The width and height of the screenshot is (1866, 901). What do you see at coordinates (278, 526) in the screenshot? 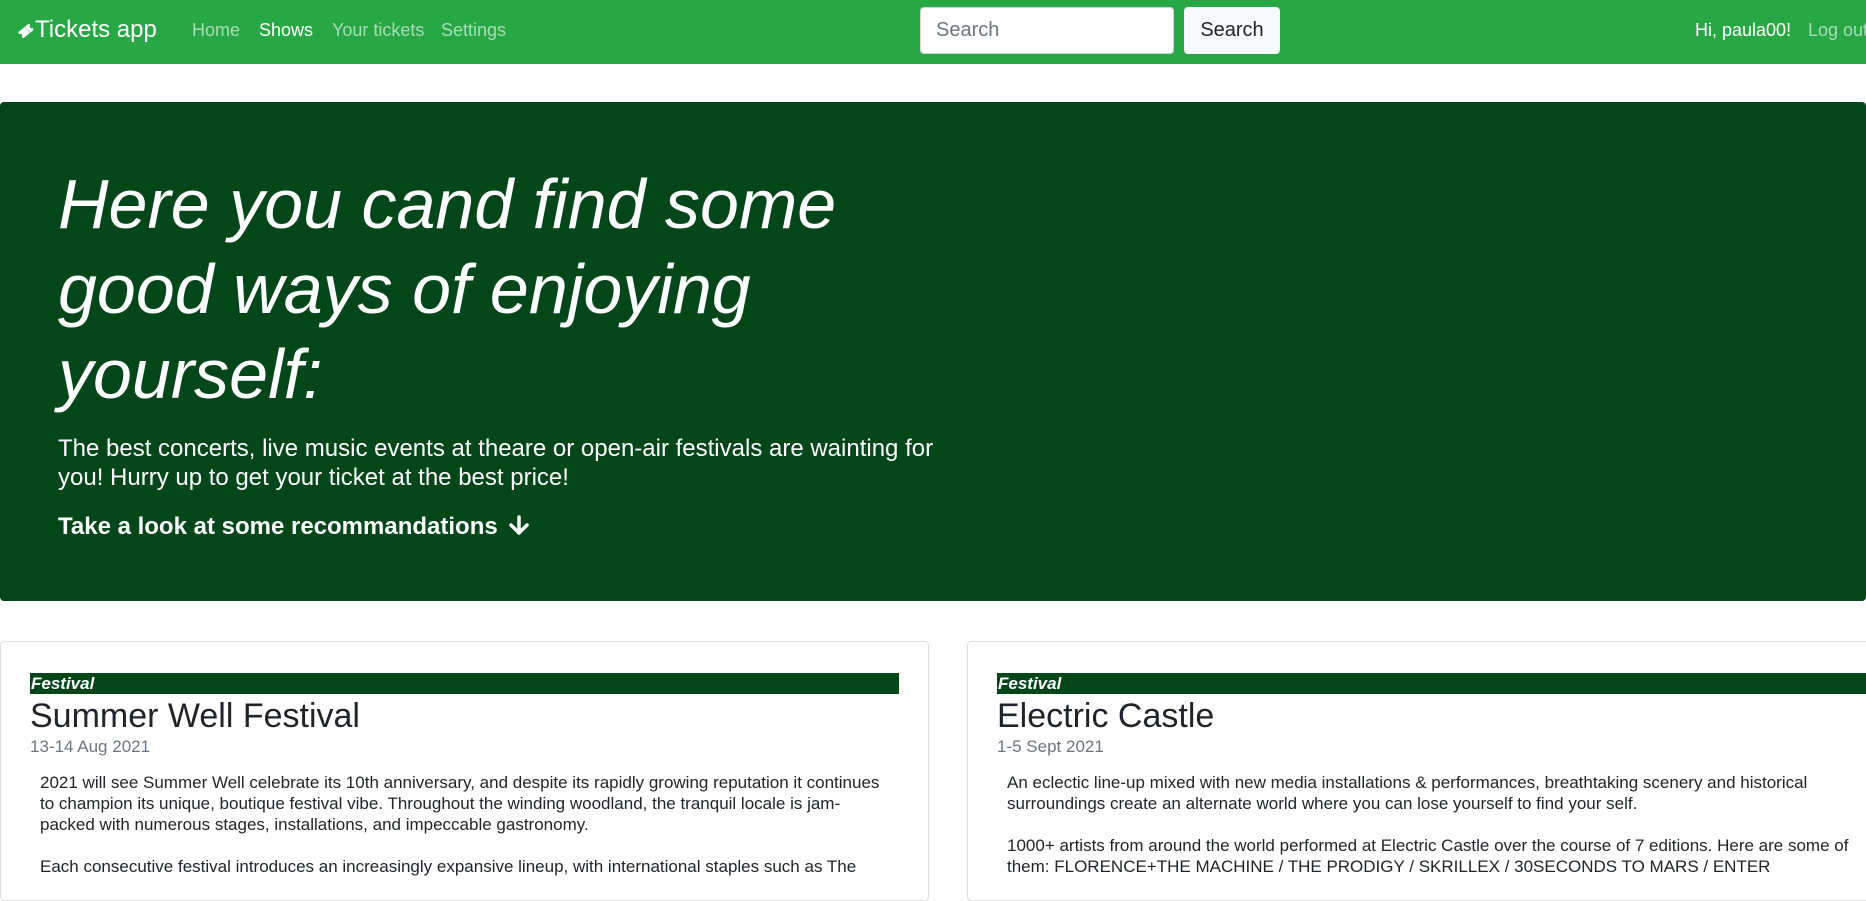
I see `hero-cta-label: Take a look at some recommandations` at bounding box center [278, 526].